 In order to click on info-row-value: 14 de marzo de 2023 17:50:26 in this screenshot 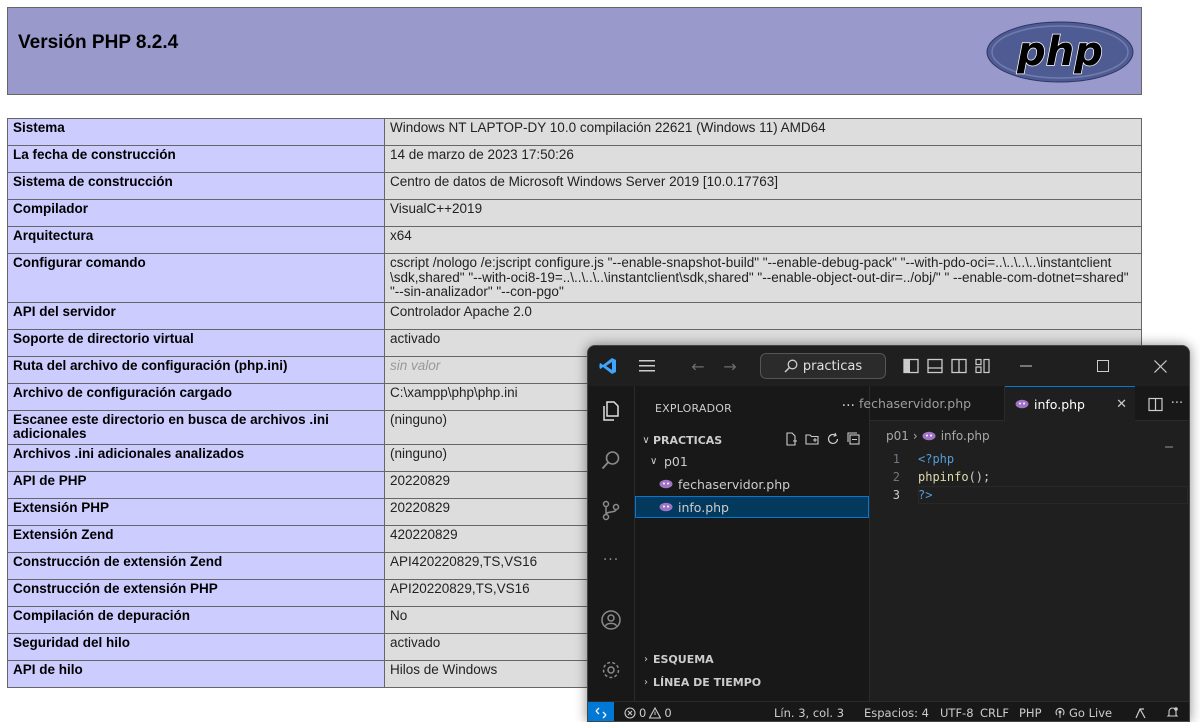, I will do `click(763, 159)`.